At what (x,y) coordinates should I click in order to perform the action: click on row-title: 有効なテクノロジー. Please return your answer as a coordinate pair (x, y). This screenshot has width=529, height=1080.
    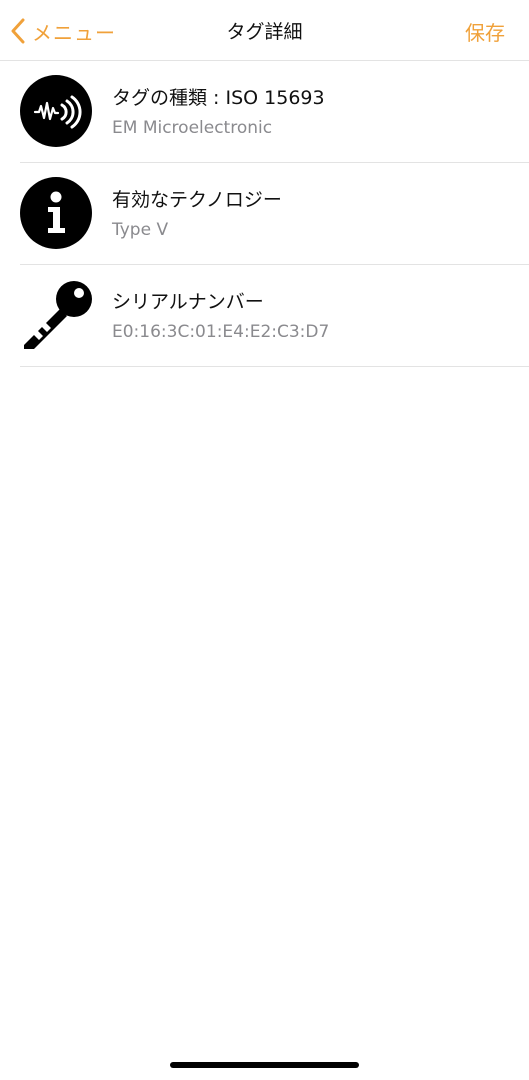
    Looking at the image, I should click on (197, 200).